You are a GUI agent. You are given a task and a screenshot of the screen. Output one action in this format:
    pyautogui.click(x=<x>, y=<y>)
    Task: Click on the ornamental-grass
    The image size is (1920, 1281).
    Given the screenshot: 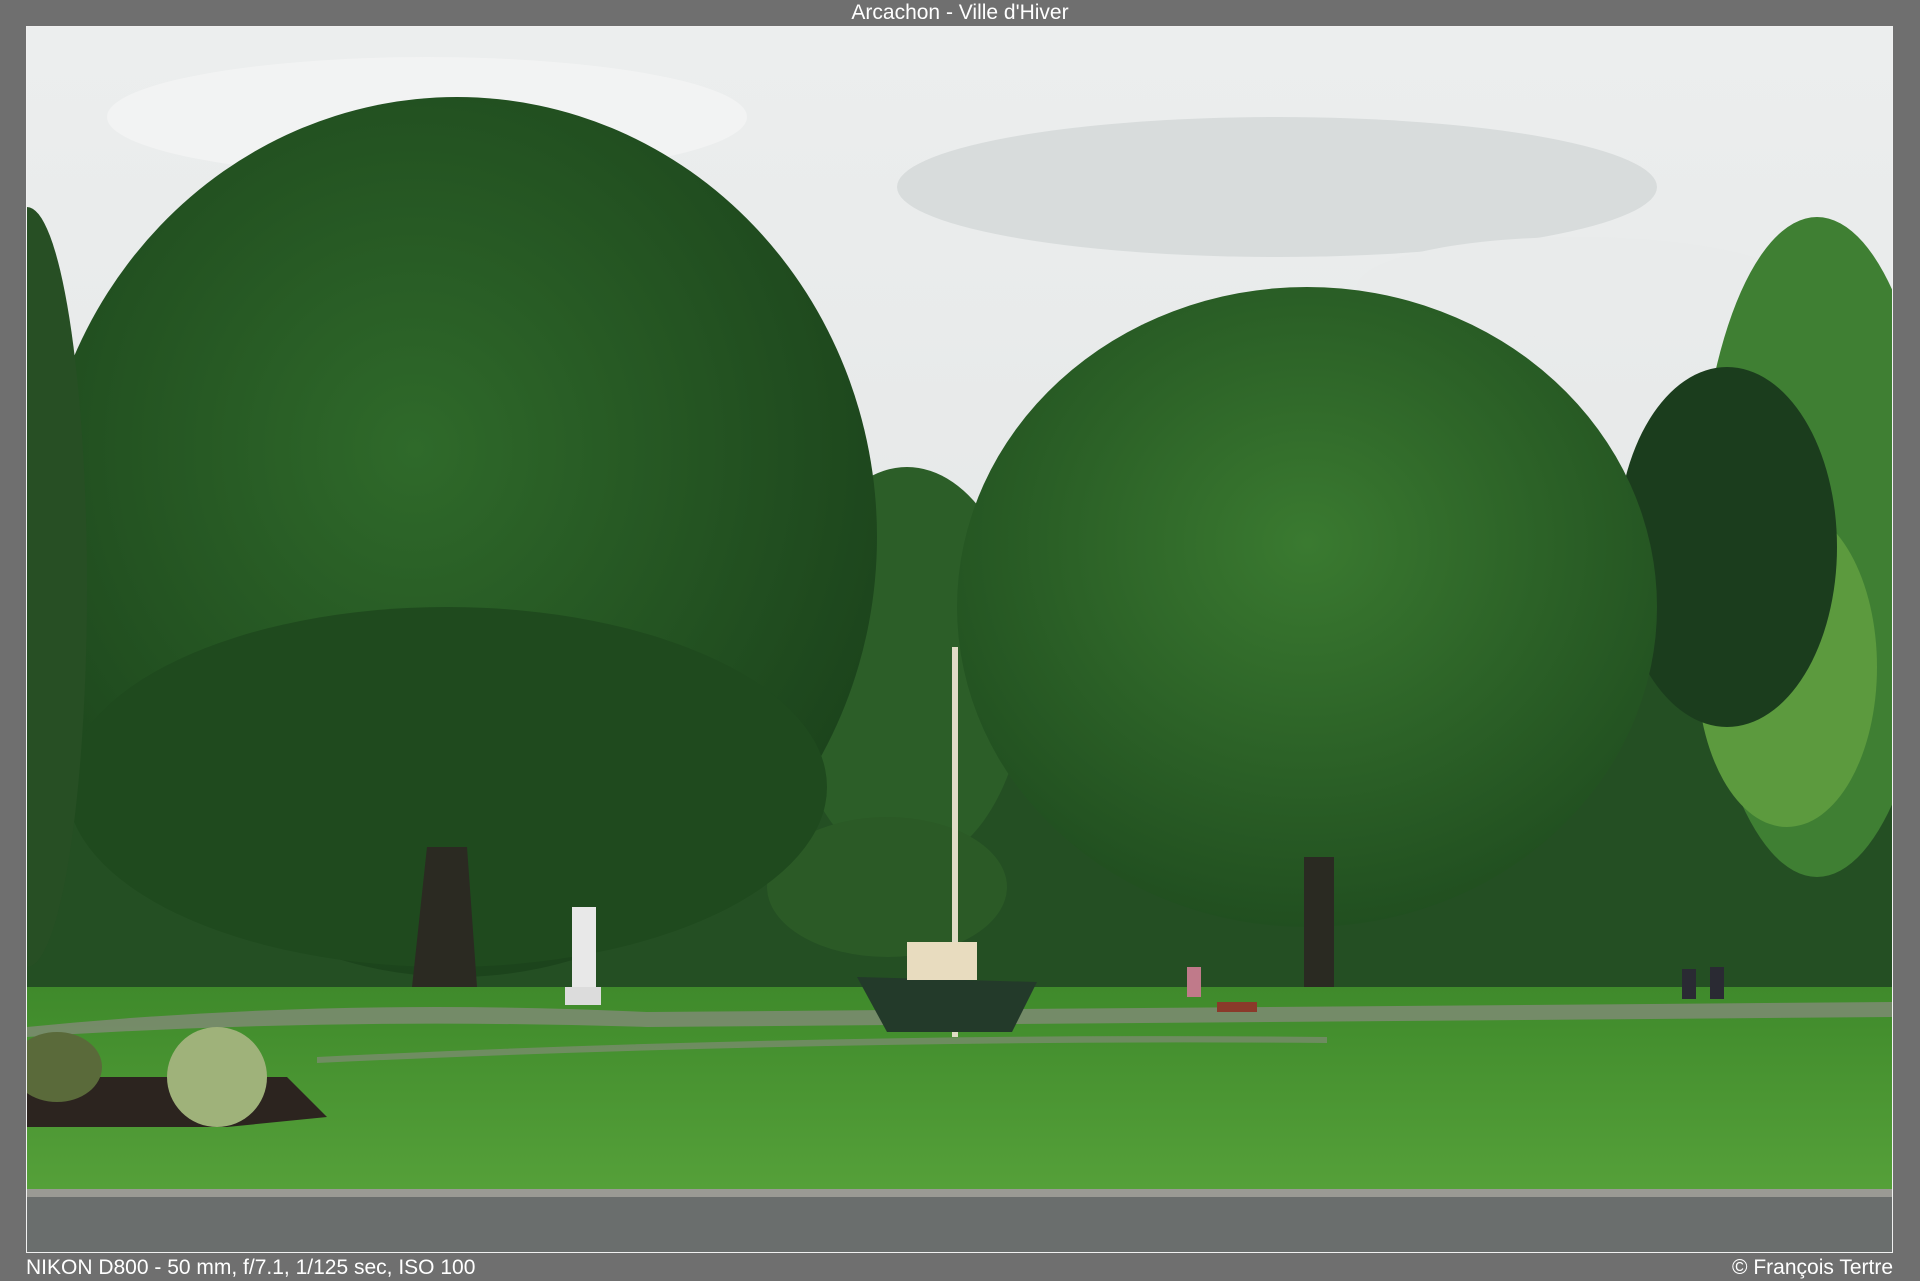 What is the action you would take?
    pyautogui.click(x=217, y=1077)
    